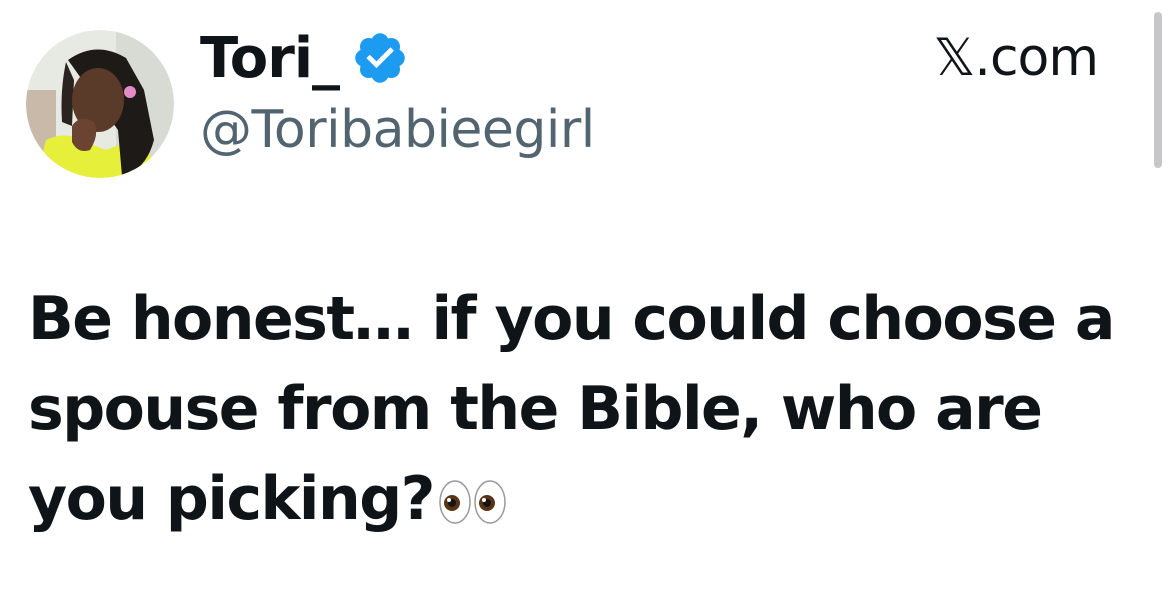 Image resolution: width=1170 pixels, height=609 pixels. What do you see at coordinates (473, 505) in the screenshot?
I see `eyes-emoji-icon` at bounding box center [473, 505].